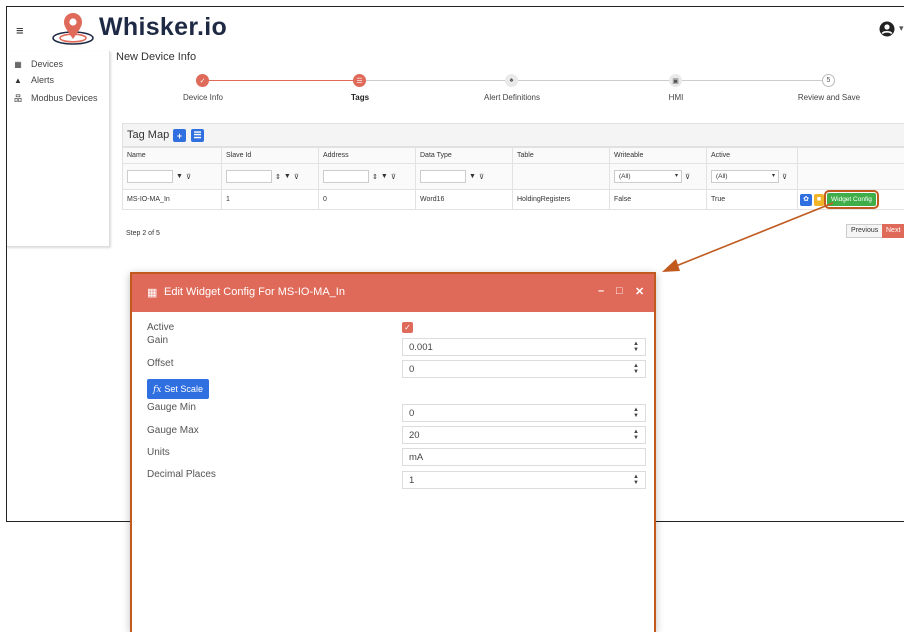 The width and height of the screenshot is (904, 632). Describe the element at coordinates (601, 291) in the screenshot. I see `minimize-icon: –` at that location.